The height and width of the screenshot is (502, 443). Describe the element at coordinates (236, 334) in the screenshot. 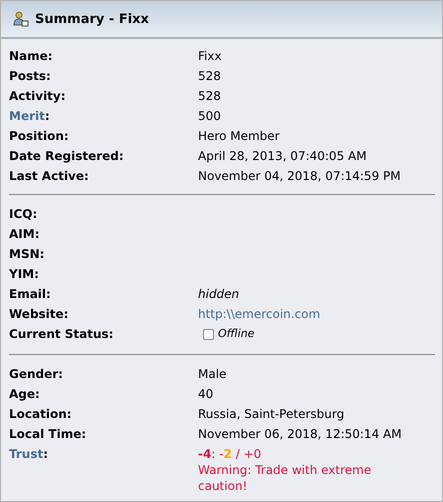

I see `status-text: Offline` at that location.